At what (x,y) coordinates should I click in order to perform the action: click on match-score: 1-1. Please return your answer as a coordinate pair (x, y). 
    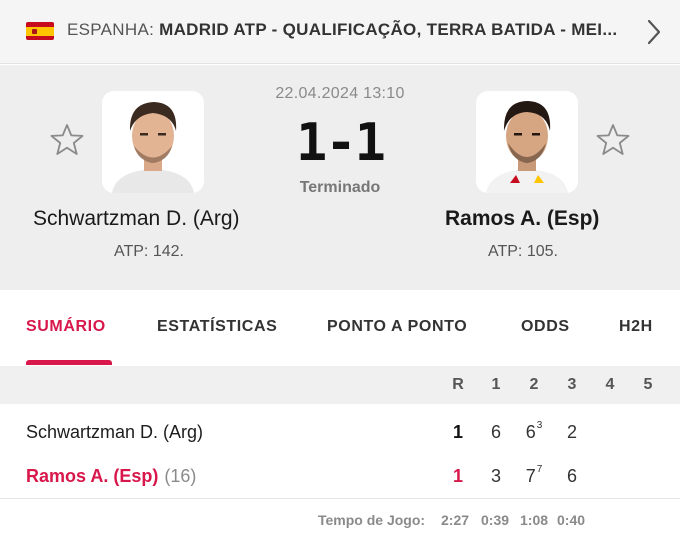
    Looking at the image, I should click on (341, 143).